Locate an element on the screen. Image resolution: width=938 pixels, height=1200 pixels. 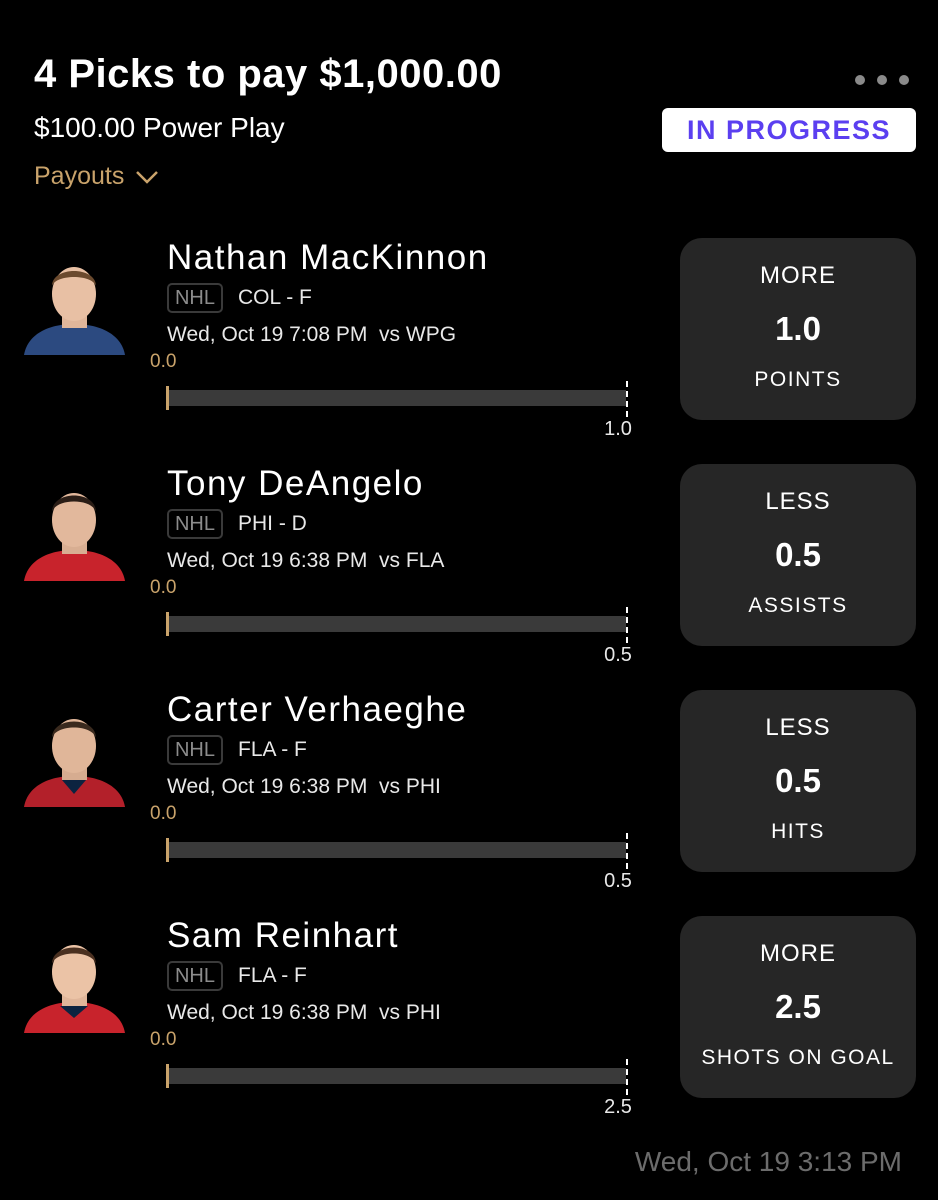
entry-title: 4 Picks to pay $1,000.00 is located at coordinates (268, 74).